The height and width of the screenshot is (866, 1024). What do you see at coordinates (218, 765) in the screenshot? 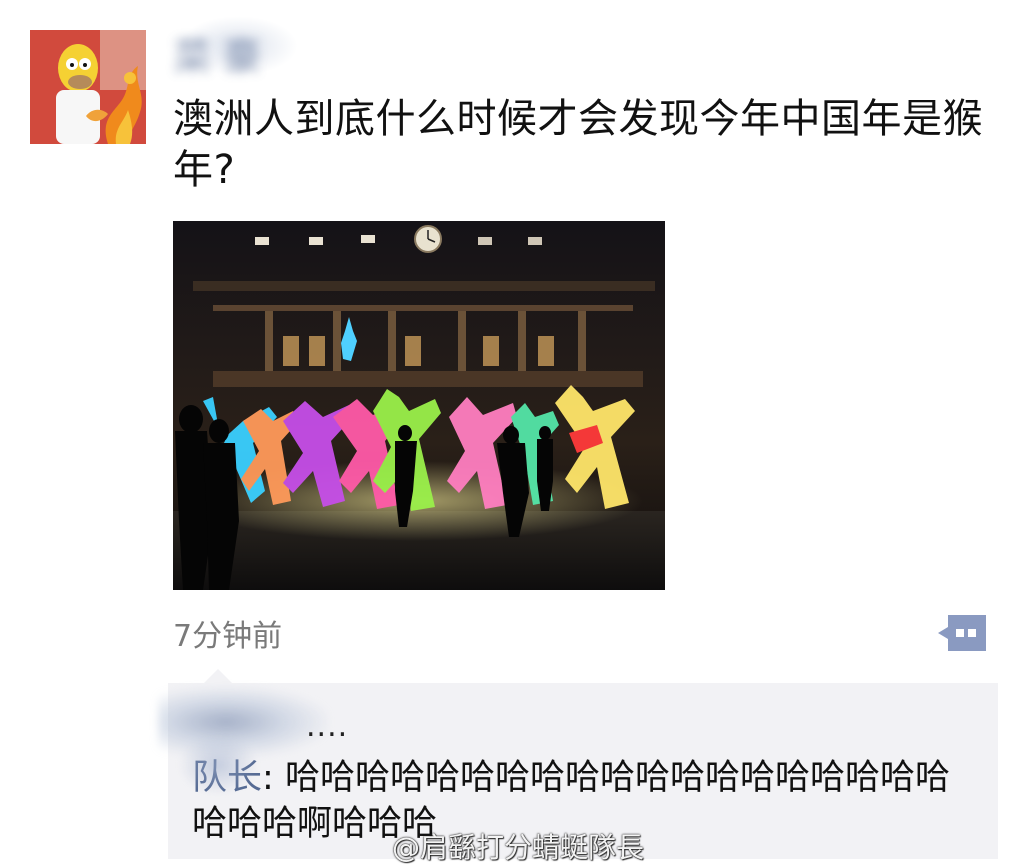
I see `comment-author-blur` at bounding box center [218, 765].